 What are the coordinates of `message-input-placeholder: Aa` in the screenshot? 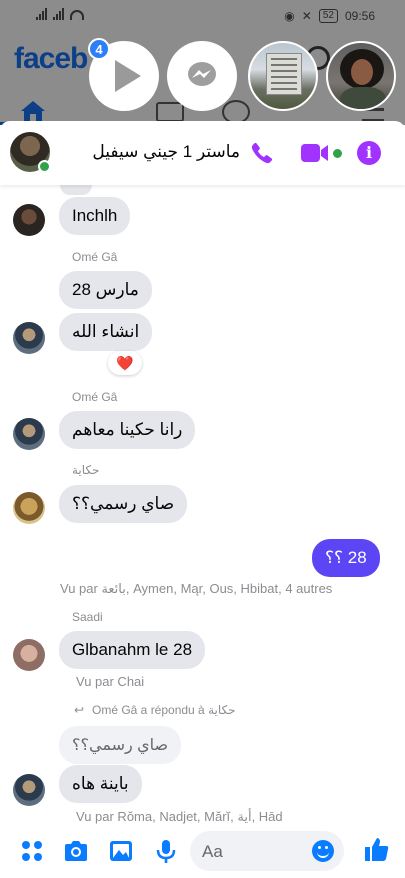 It's located at (212, 851).